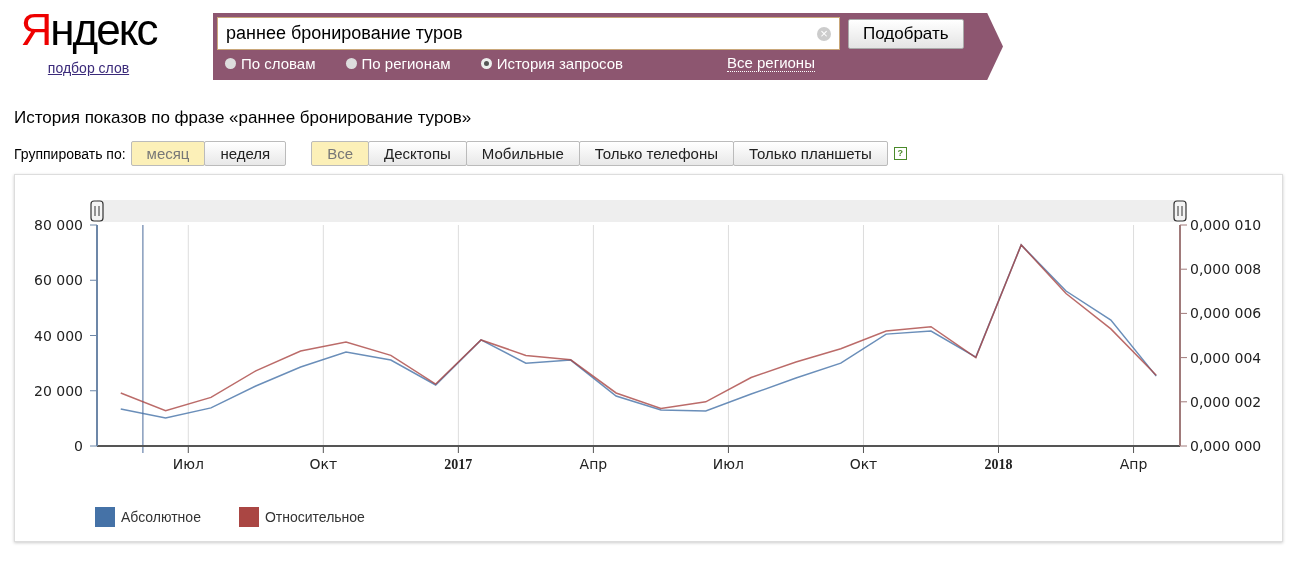 The height and width of the screenshot is (574, 1300). I want to click on device-tab: Все, so click(340, 153).